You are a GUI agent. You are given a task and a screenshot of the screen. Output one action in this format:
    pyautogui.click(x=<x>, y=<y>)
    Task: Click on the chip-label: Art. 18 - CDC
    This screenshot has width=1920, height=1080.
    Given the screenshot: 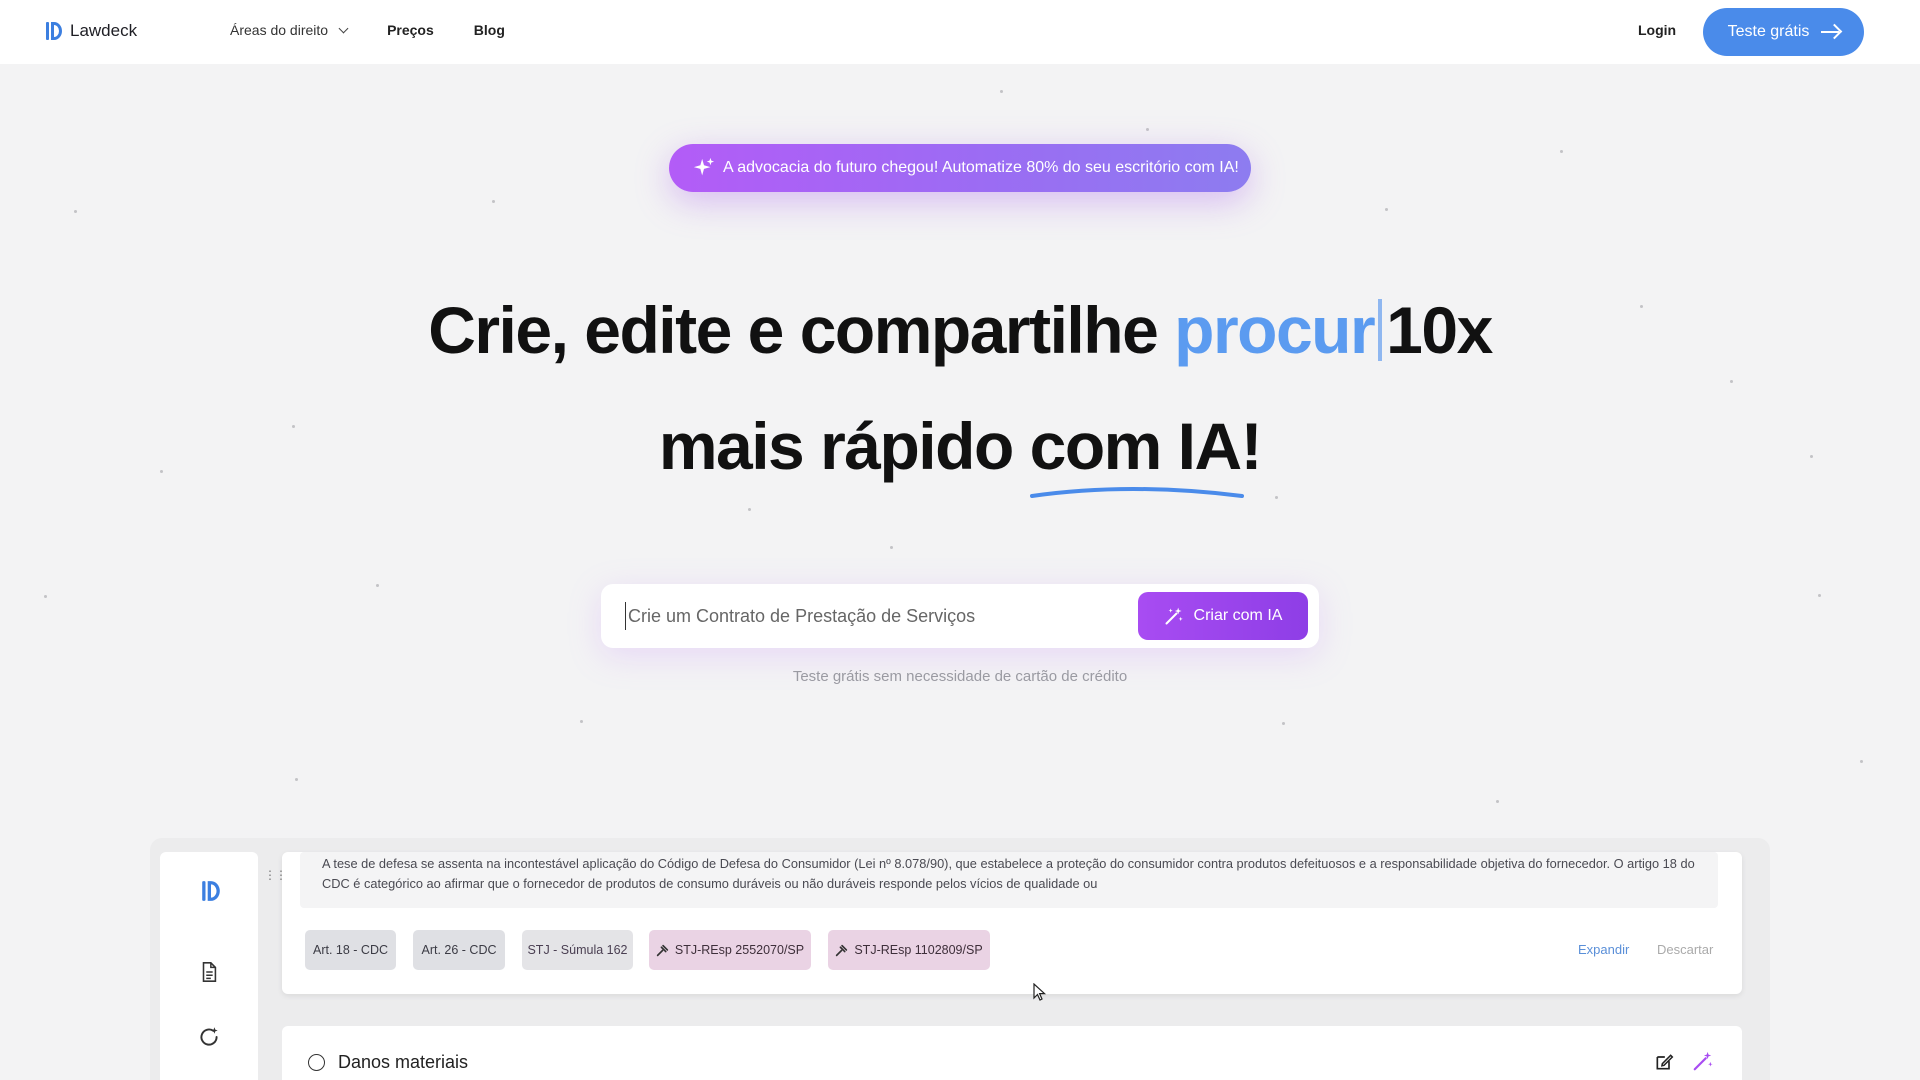 What is the action you would take?
    pyautogui.click(x=350, y=950)
    